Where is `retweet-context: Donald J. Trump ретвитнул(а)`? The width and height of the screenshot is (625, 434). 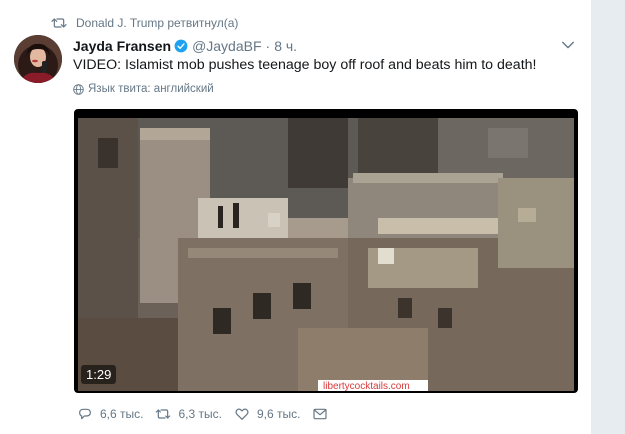 retweet-context: Donald J. Trump ретвитнул(а) is located at coordinates (144, 23).